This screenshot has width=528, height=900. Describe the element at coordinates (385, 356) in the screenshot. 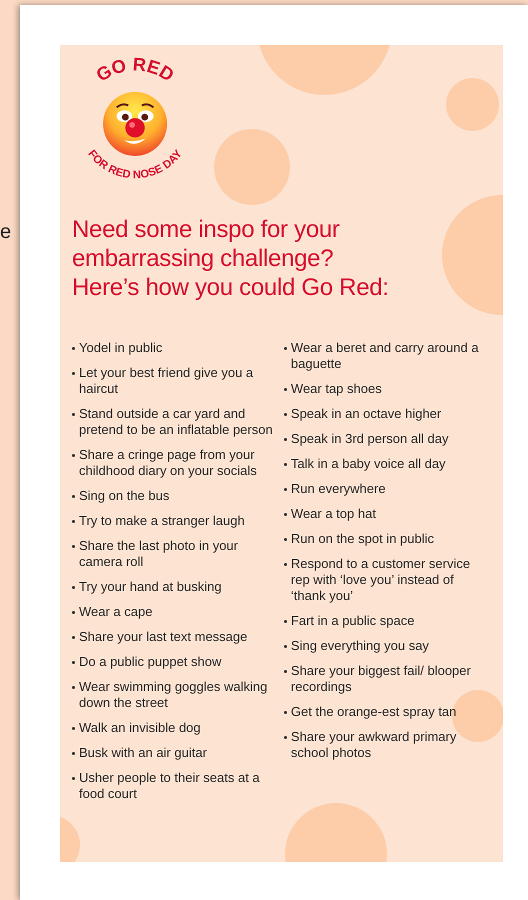

I see `list-item: Wear a beret and carry around a baguette` at that location.